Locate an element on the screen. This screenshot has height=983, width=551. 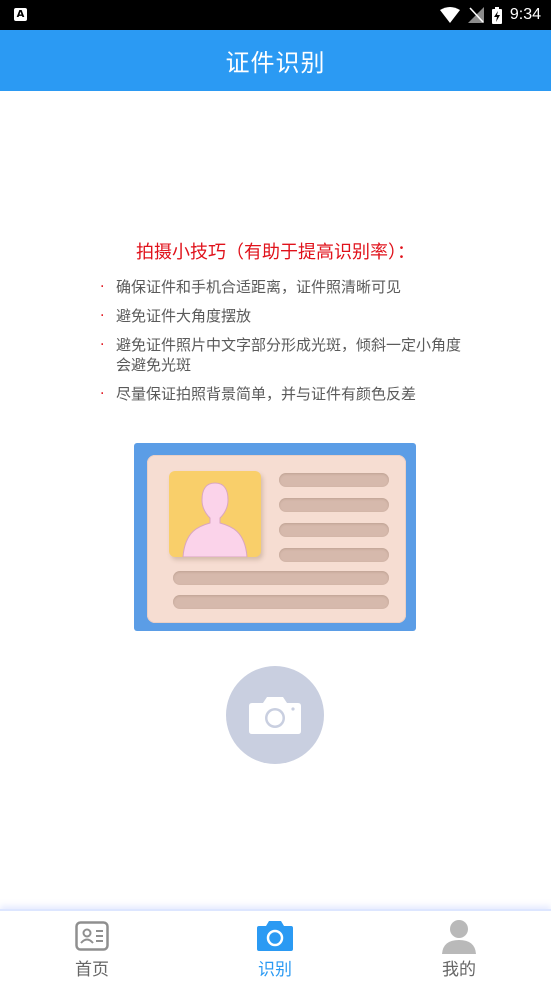
tip-item: · 确保证件和手机合适距离，证件照清晰可见 is located at coordinates (290, 287).